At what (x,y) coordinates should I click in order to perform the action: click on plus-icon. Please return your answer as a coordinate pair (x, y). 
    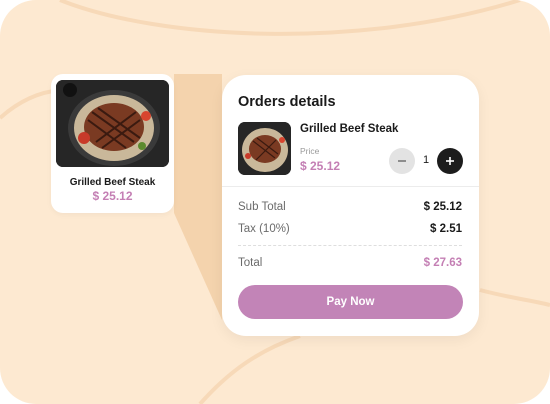
    Looking at the image, I should click on (450, 161).